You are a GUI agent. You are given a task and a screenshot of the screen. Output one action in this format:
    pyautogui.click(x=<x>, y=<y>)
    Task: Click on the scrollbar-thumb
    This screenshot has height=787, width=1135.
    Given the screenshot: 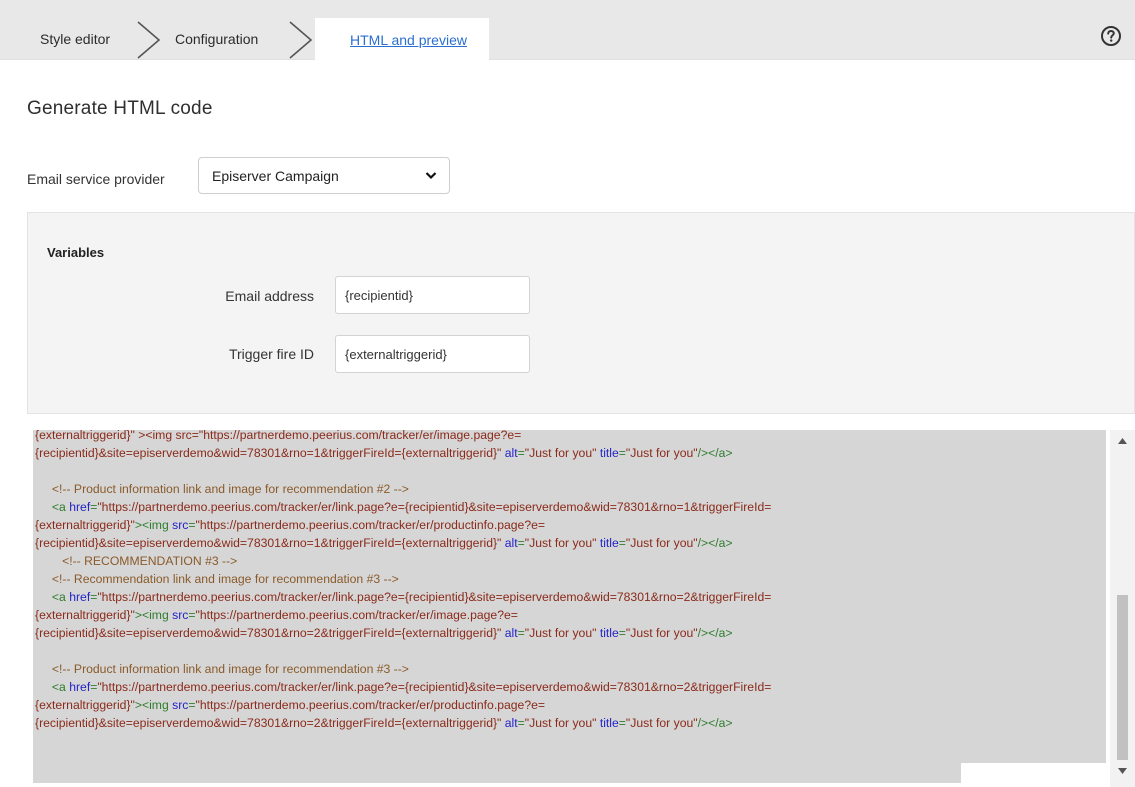 What is the action you would take?
    pyautogui.click(x=1122, y=677)
    